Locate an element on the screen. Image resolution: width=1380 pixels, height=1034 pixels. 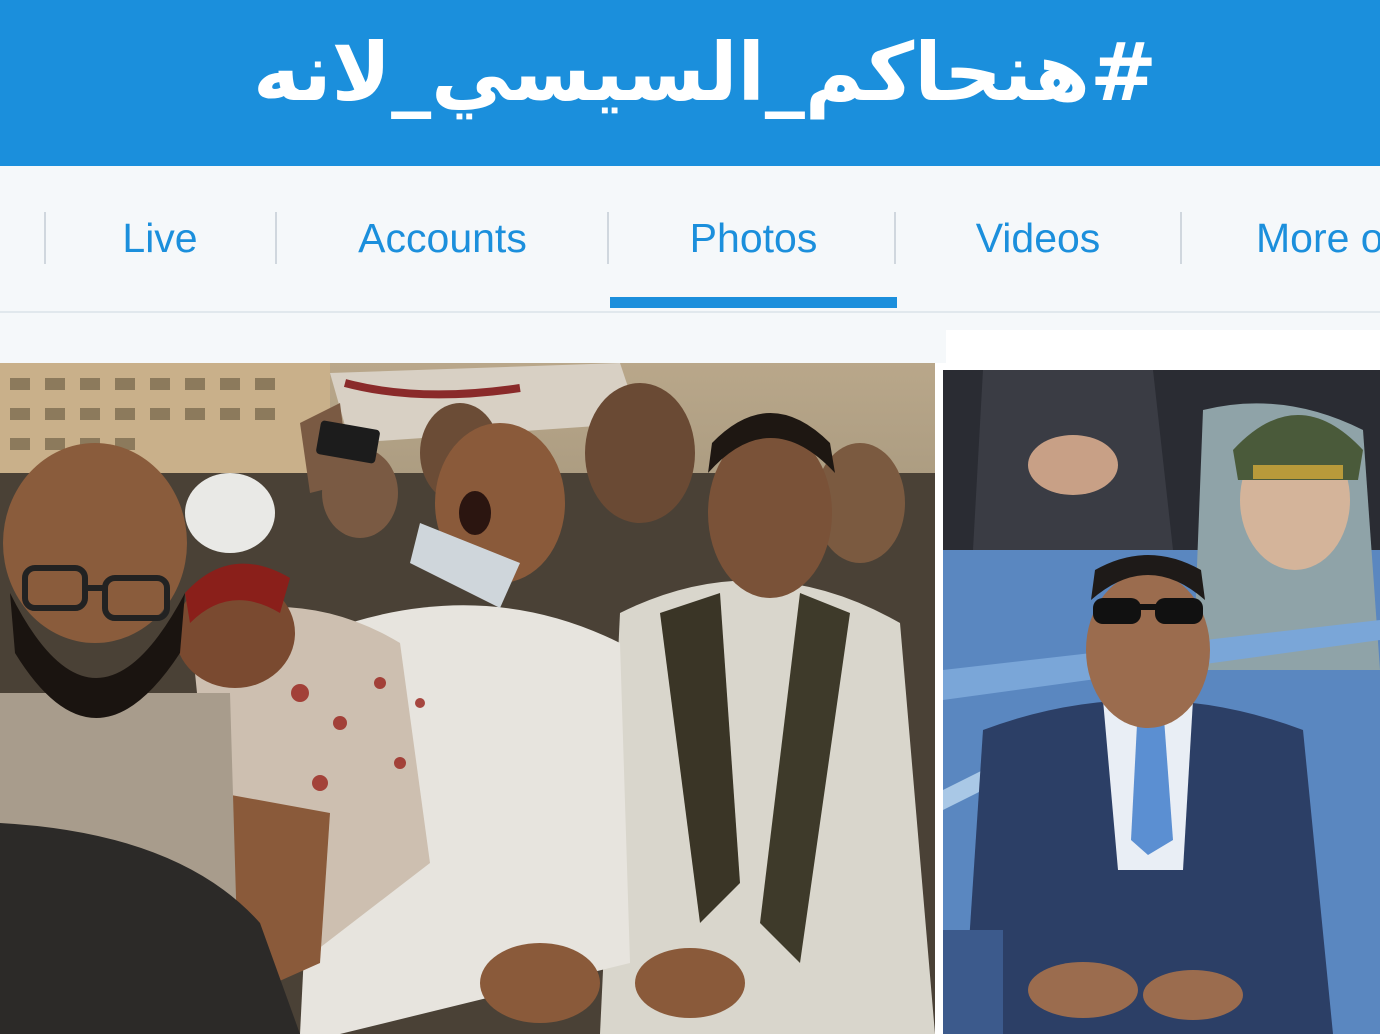
tab-accounts: Accounts is located at coordinates (442, 238).